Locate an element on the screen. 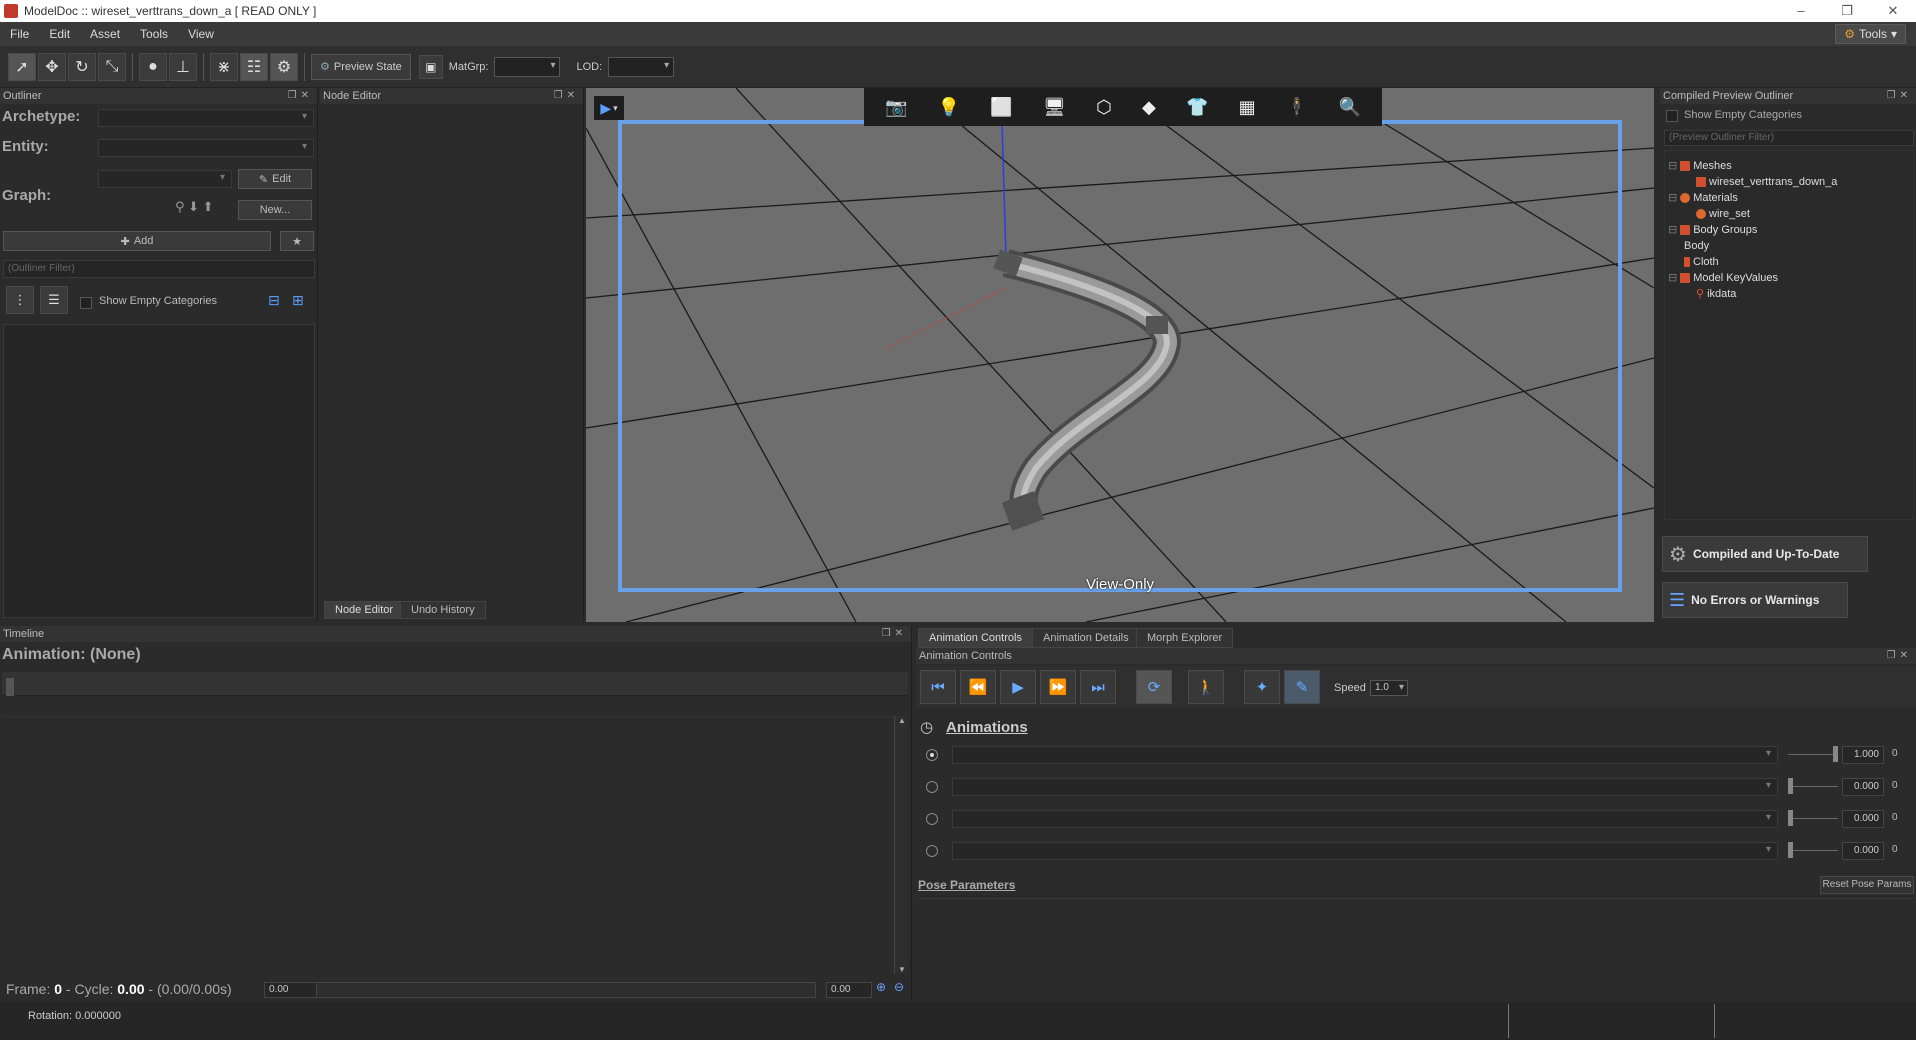 The width and height of the screenshot is (1916, 1040). timeline-scrollbar: ▲ ▼ is located at coordinates (901, 845).